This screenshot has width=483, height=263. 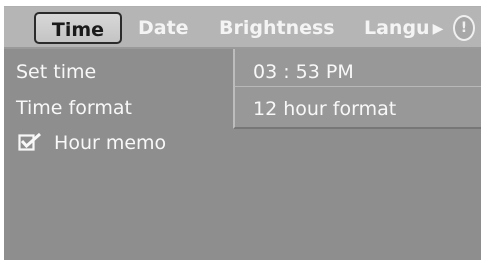 I want to click on tab-language: Langu, so click(x=396, y=28).